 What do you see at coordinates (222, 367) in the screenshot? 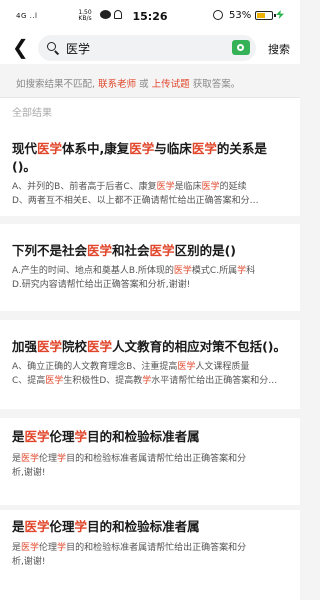
I see `text-segment: 人文课程质量` at bounding box center [222, 367].